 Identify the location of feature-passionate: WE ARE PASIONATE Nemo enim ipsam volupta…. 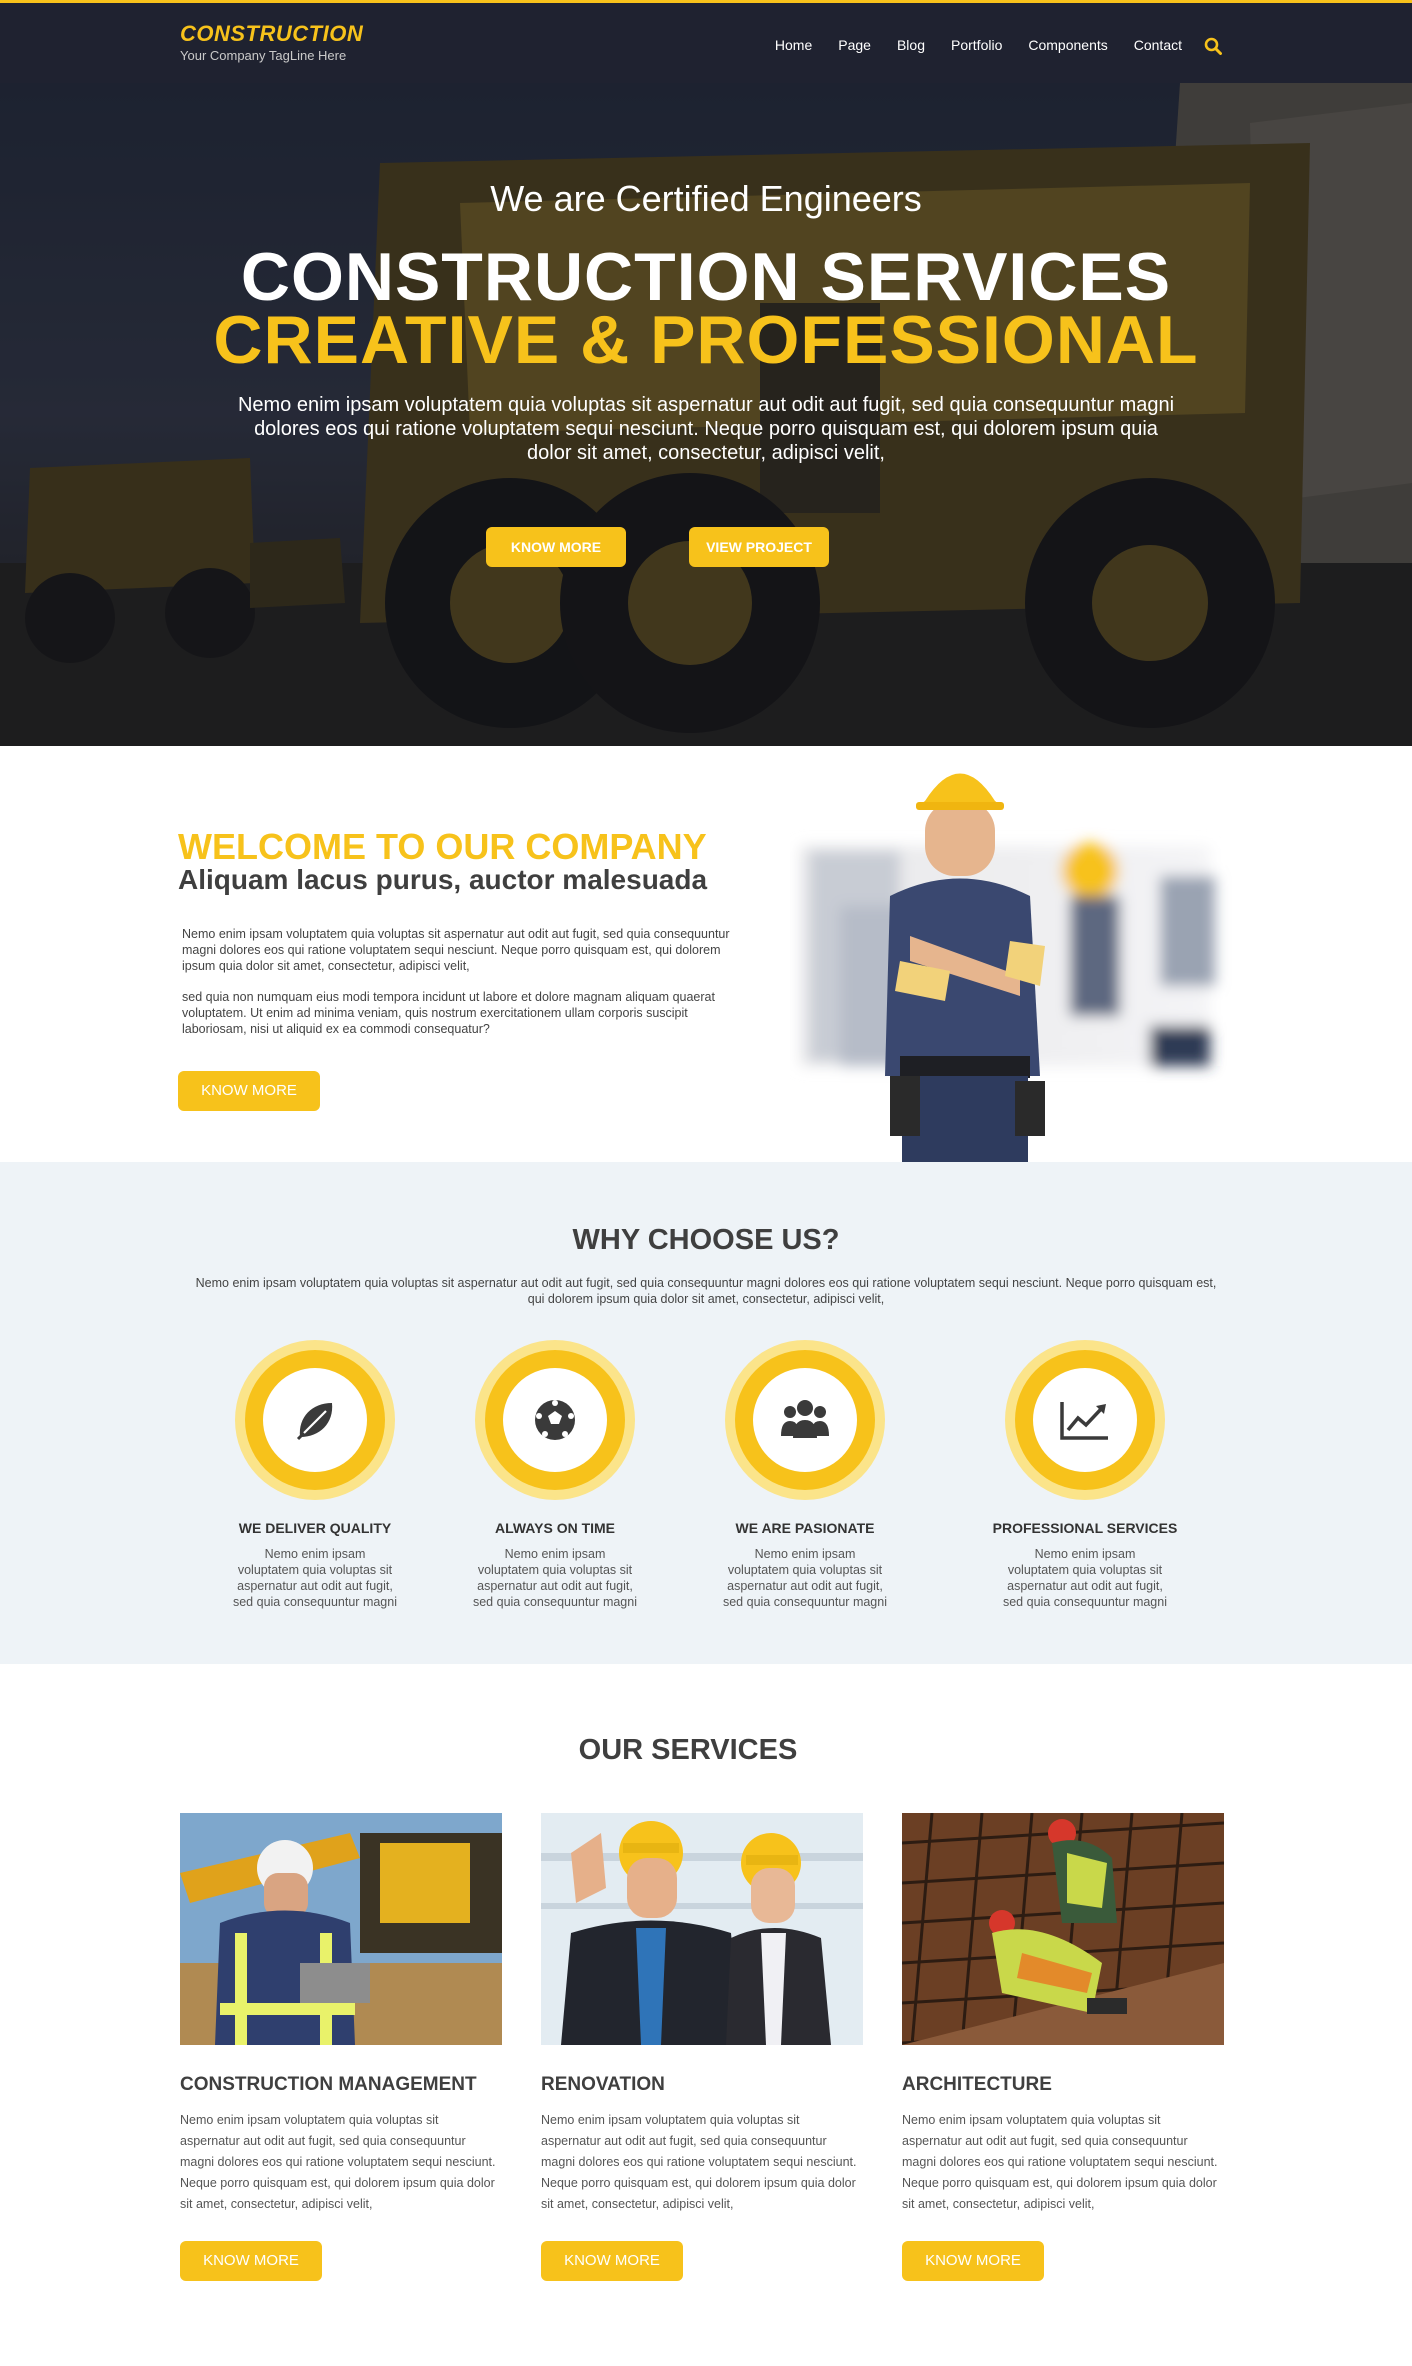
(805, 1475).